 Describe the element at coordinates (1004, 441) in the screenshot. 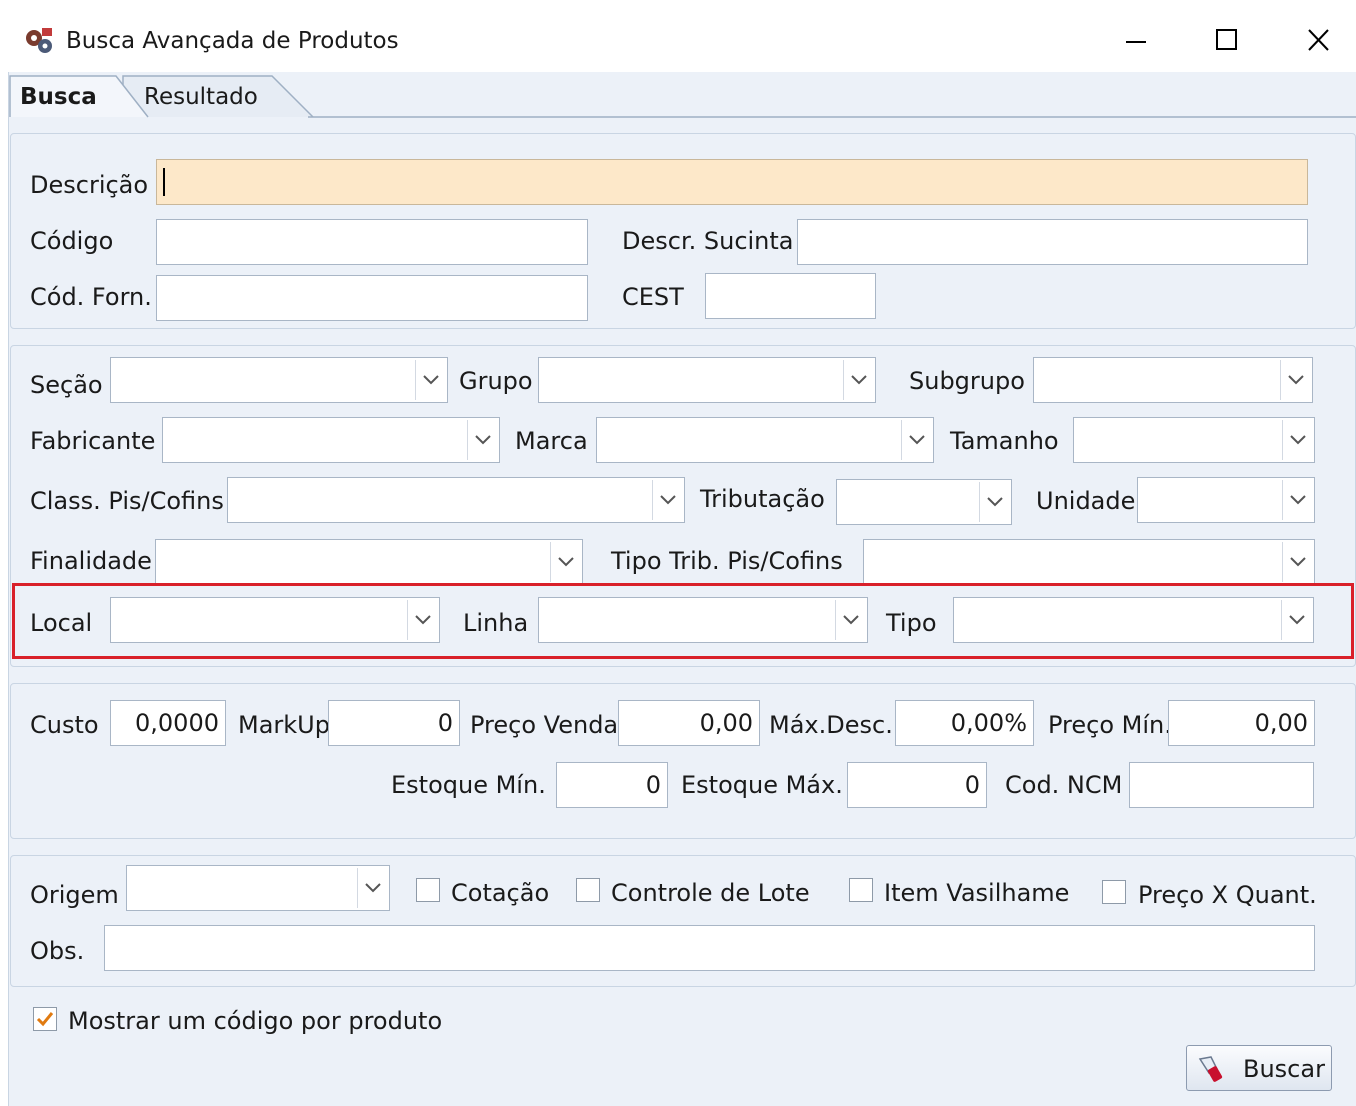

I see `tamanho-label: Tamanho` at that location.